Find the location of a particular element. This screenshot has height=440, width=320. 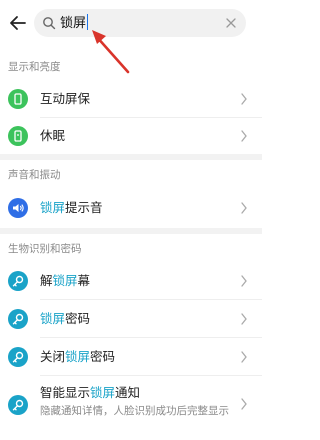

back-arrow-icon is located at coordinates (18, 23).